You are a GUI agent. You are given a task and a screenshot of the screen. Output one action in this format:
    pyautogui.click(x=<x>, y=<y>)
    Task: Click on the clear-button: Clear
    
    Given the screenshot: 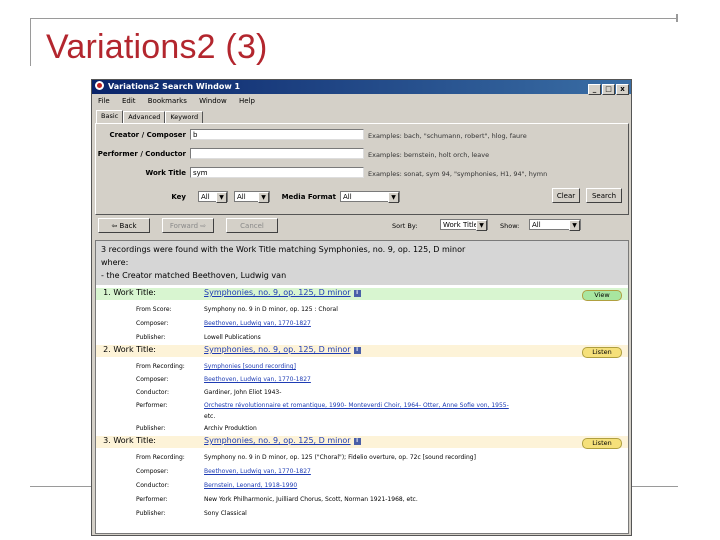 What is the action you would take?
    pyautogui.click(x=566, y=195)
    